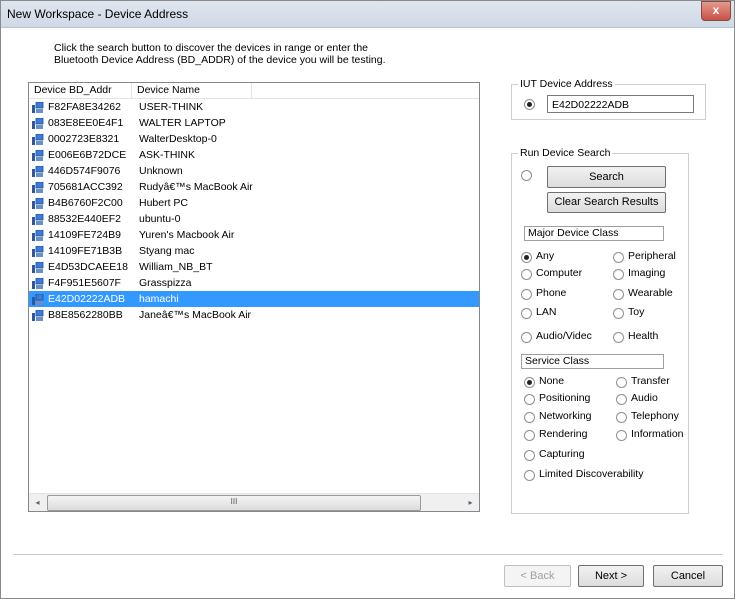 Image resolution: width=735 pixels, height=599 pixels. I want to click on iut-radio, so click(529, 104).